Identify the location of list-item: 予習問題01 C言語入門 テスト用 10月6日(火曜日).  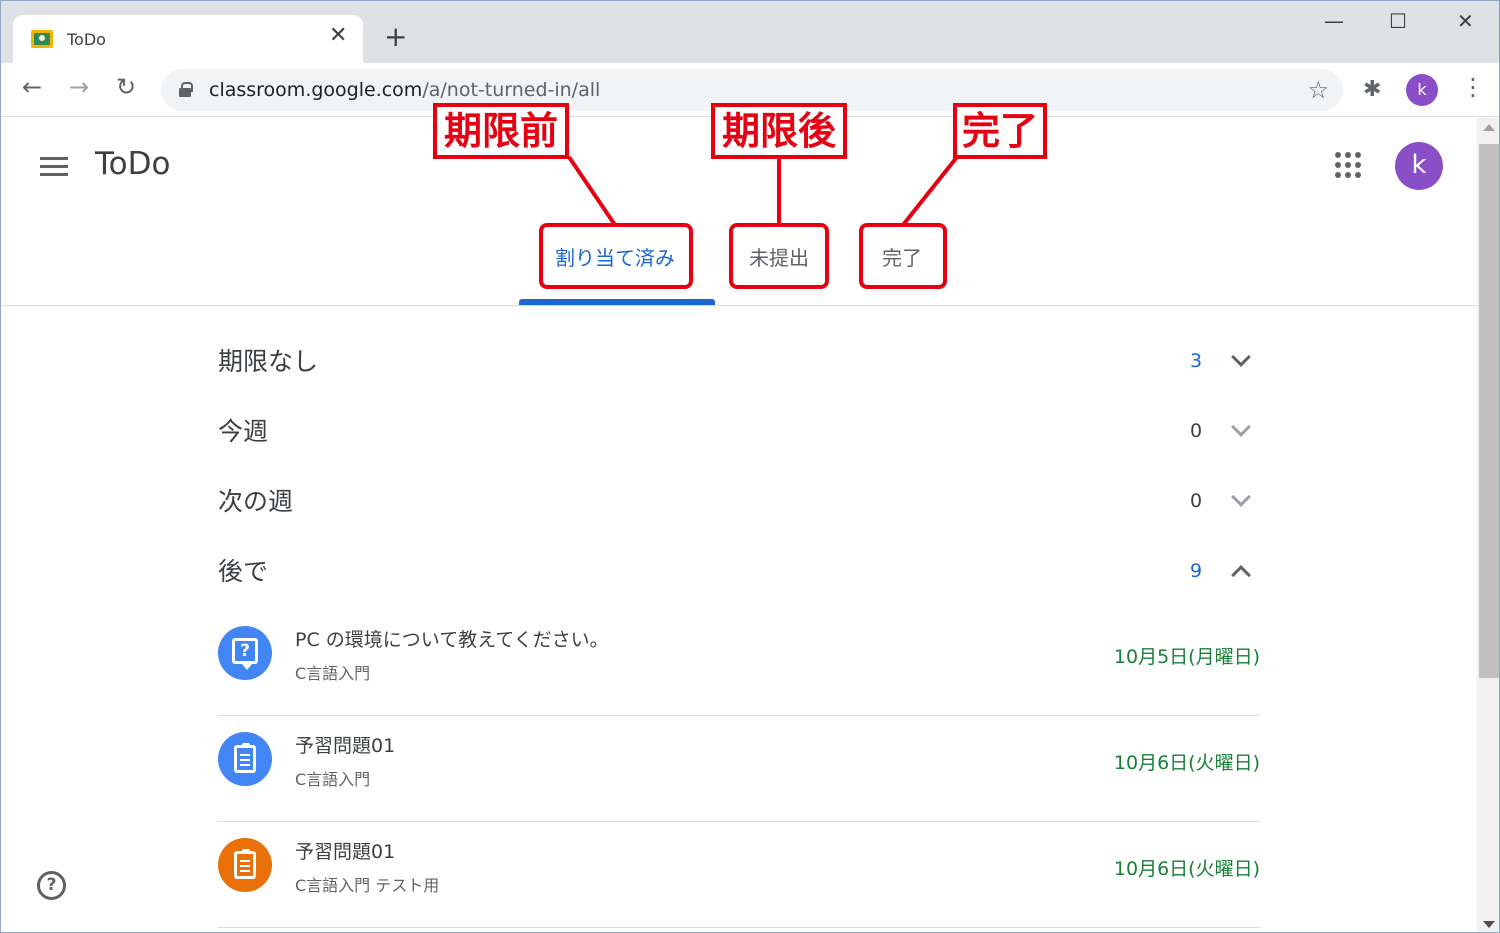
(739, 875).